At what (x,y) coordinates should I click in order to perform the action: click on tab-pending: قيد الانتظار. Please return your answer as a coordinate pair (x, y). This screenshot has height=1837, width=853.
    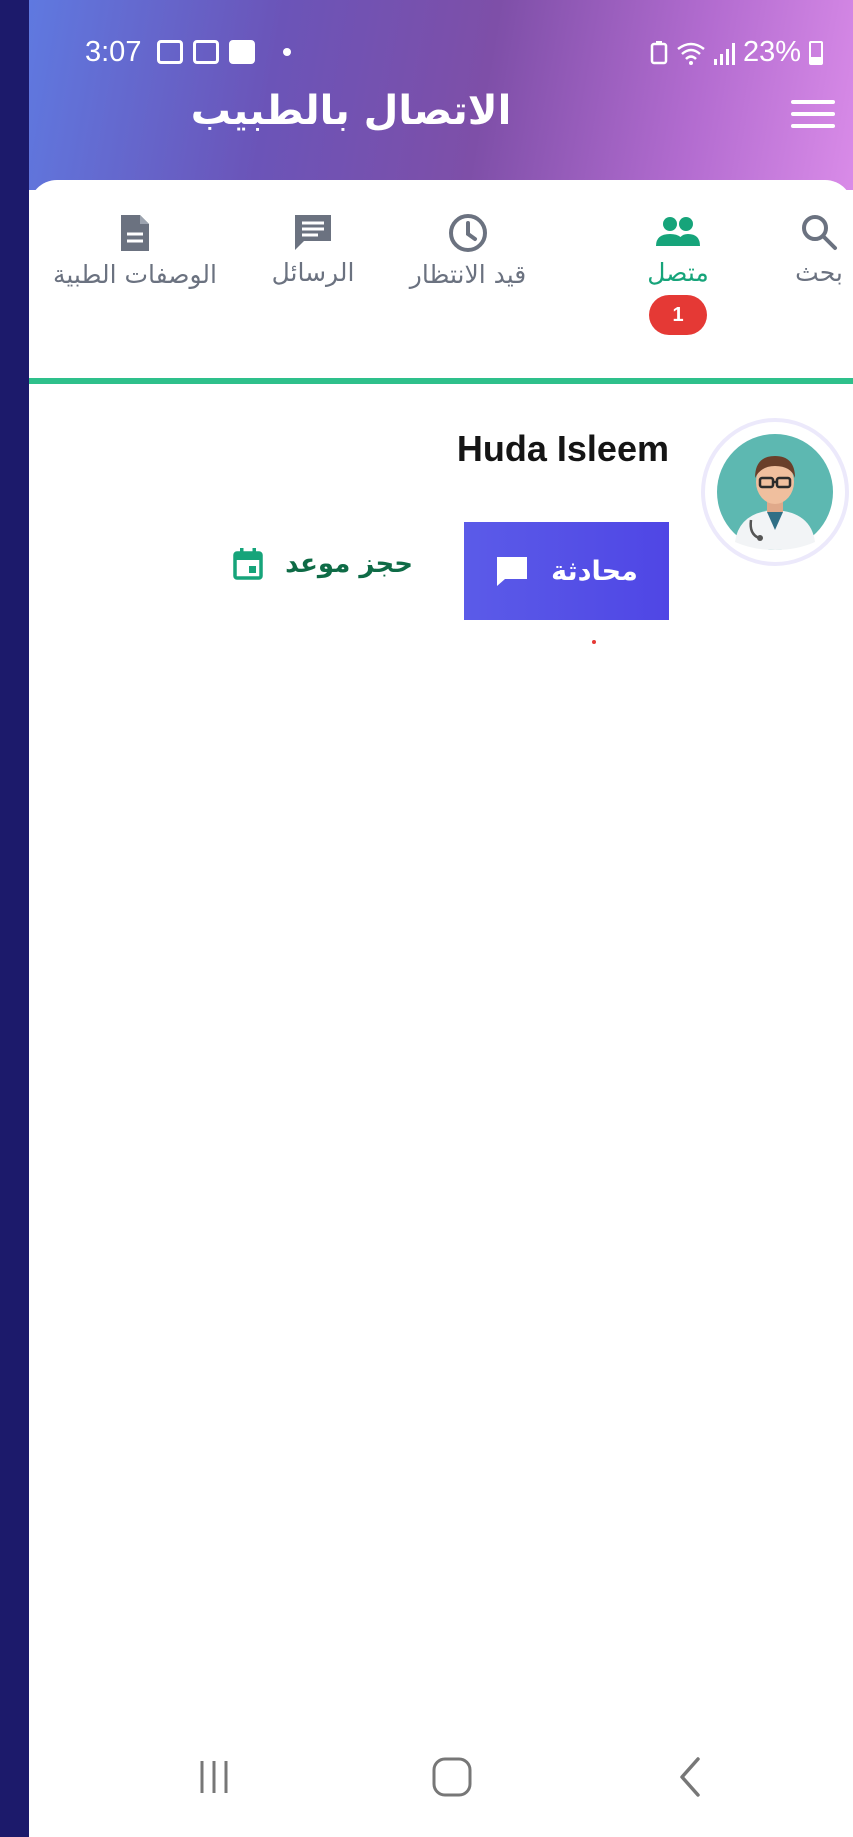
    Looking at the image, I should click on (468, 250).